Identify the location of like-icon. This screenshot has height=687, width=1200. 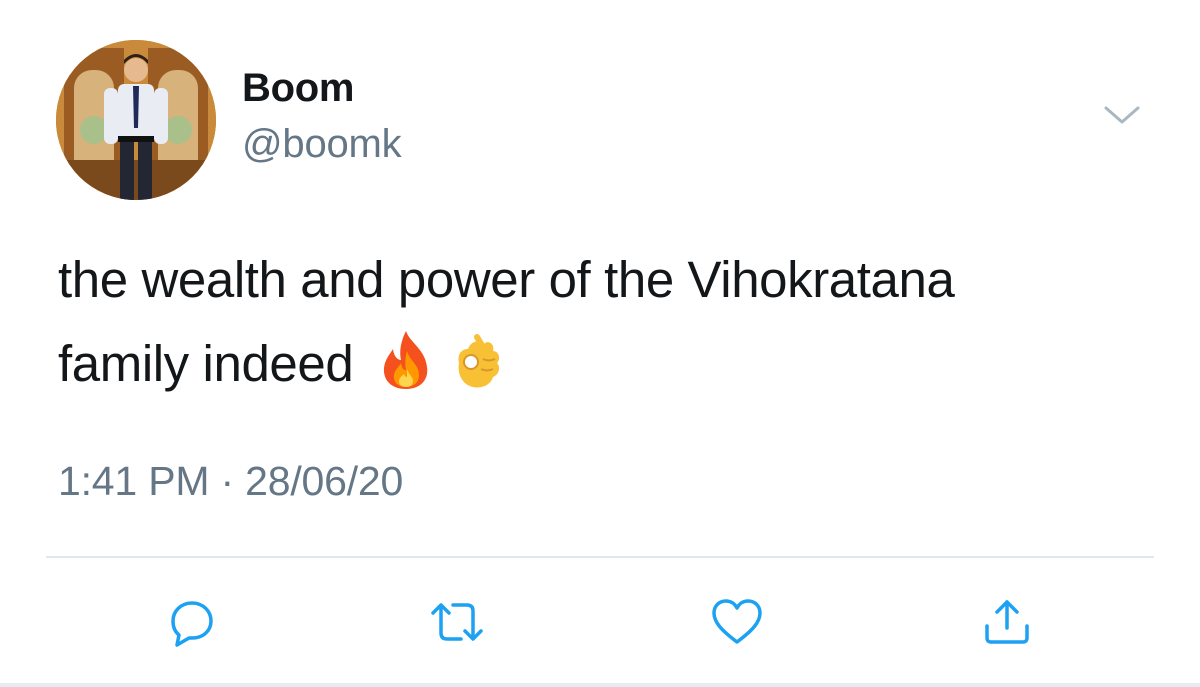
(737, 621).